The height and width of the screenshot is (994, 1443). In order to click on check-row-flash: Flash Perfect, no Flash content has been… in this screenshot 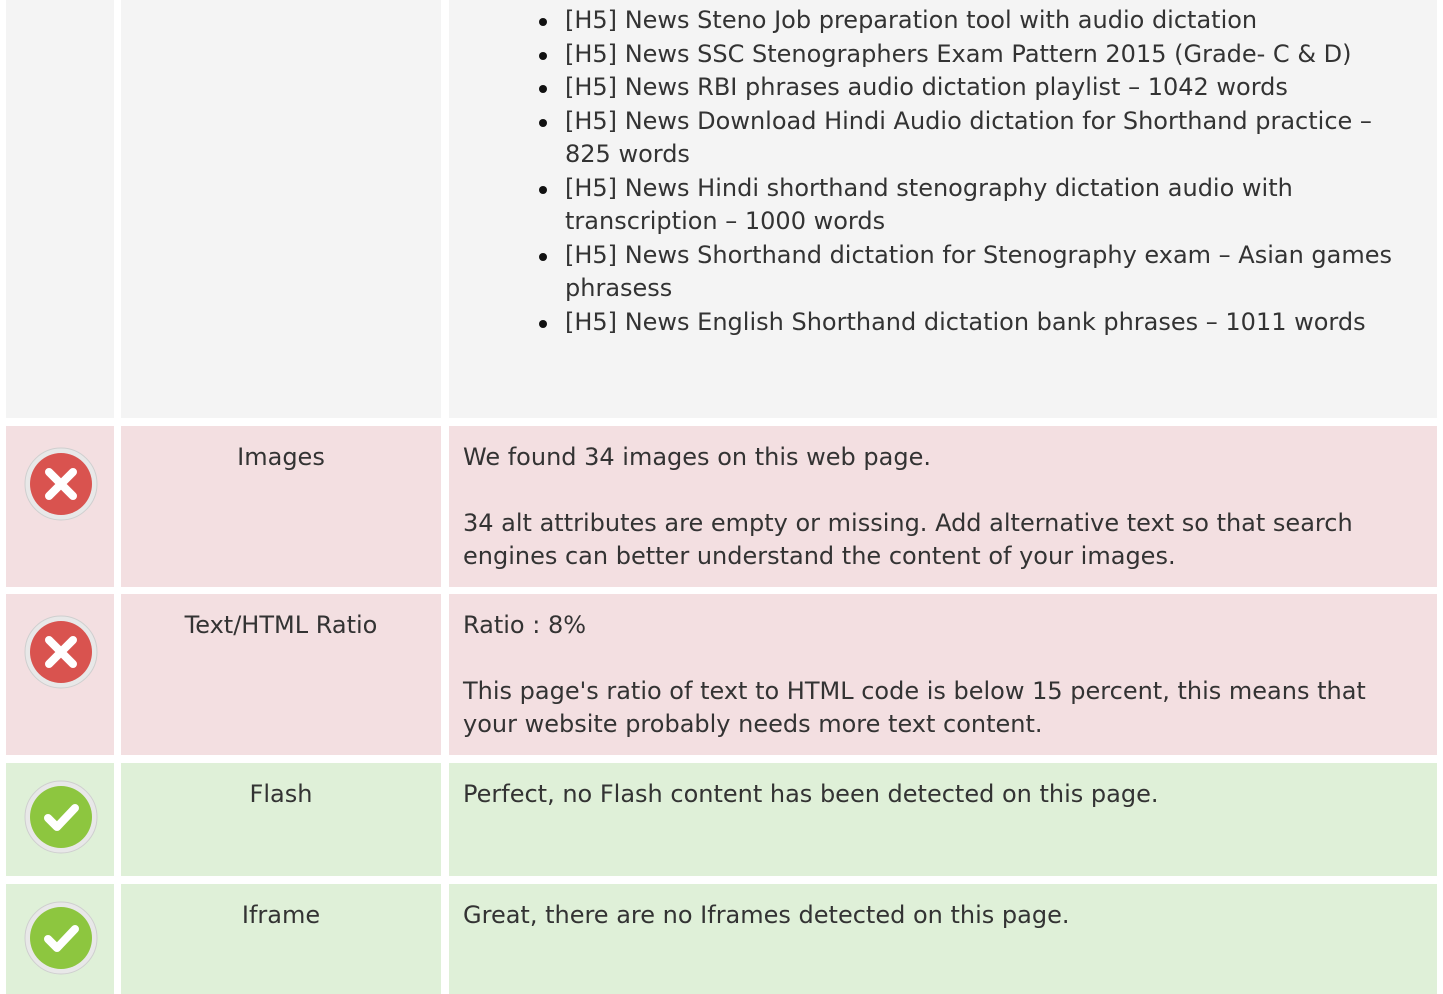, I will do `click(721, 819)`.